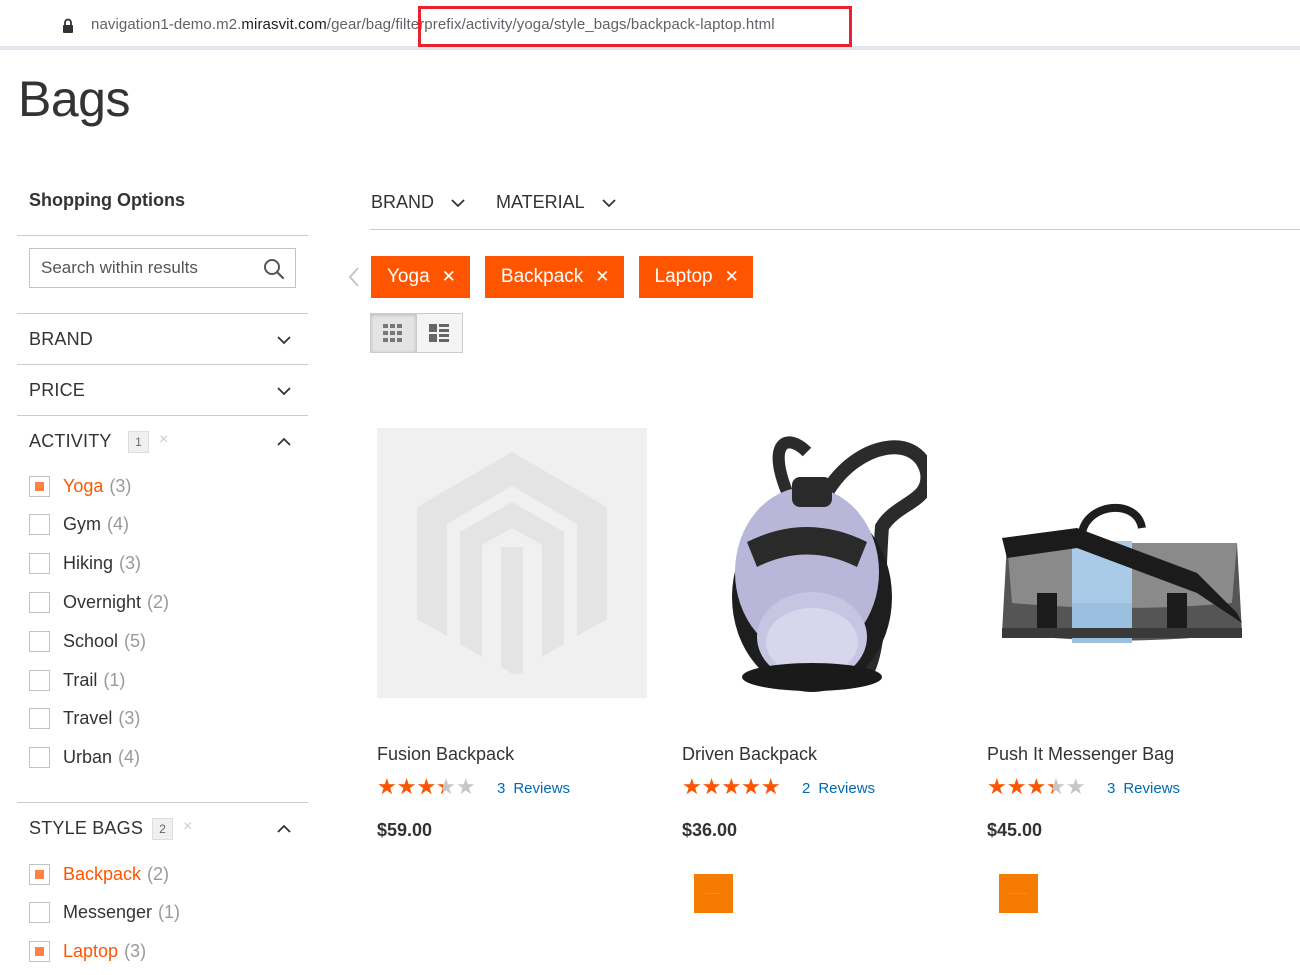  I want to click on chevron-left-icon, so click(354, 277).